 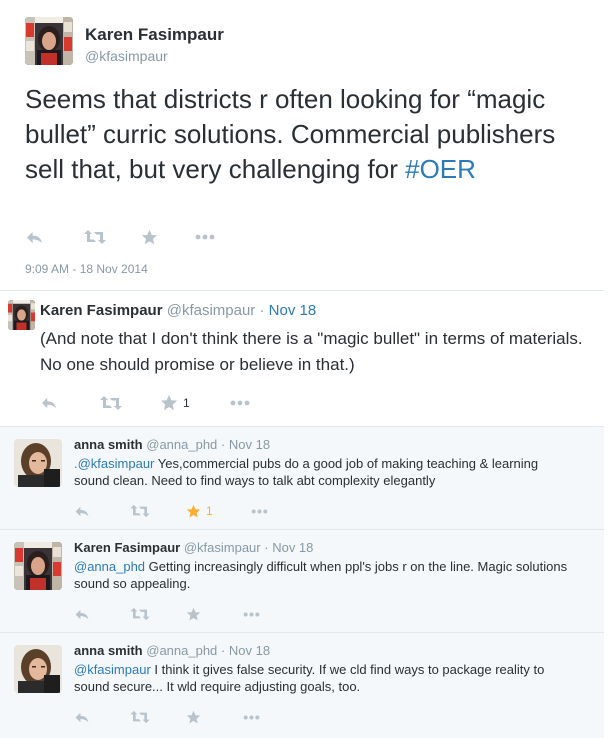 What do you see at coordinates (86, 269) in the screenshot?
I see `timestamp: 9:09 AM - 18 Nov 2014` at bounding box center [86, 269].